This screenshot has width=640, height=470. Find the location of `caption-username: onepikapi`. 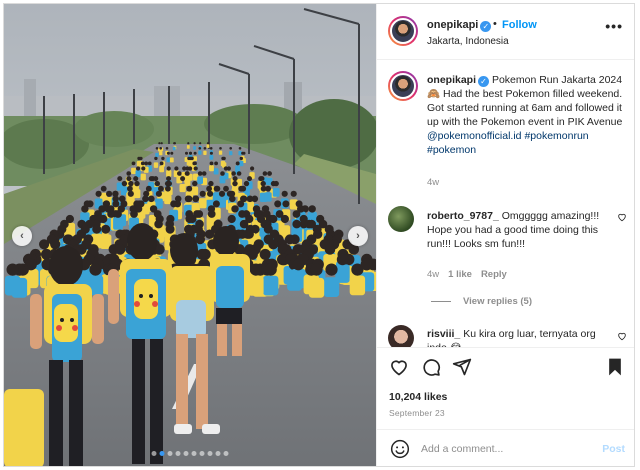

caption-username: onepikapi is located at coordinates (451, 80).